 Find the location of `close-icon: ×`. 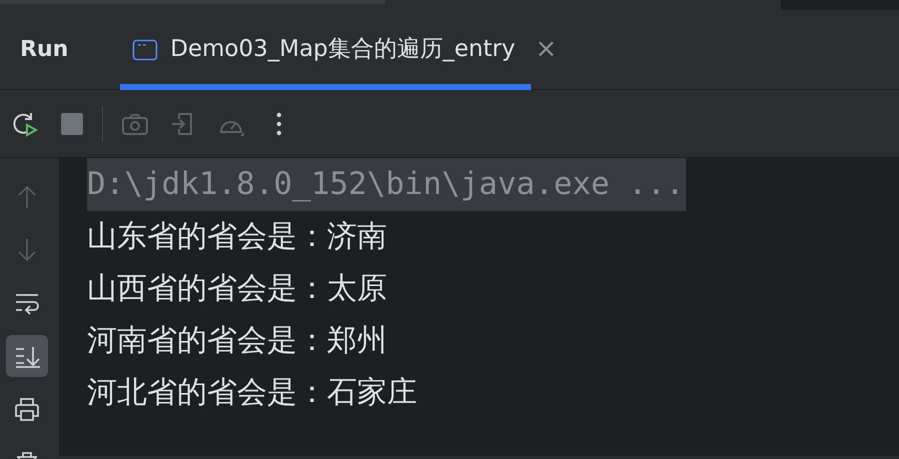

close-icon: × is located at coordinates (546, 49).